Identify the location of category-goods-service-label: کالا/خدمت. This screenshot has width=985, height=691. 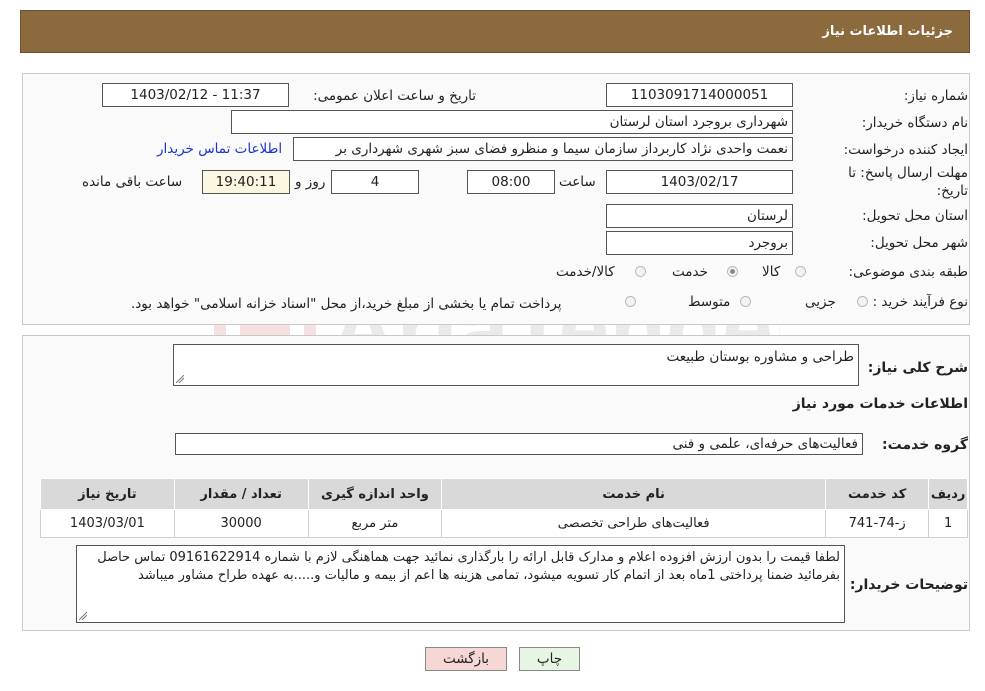
(585, 272).